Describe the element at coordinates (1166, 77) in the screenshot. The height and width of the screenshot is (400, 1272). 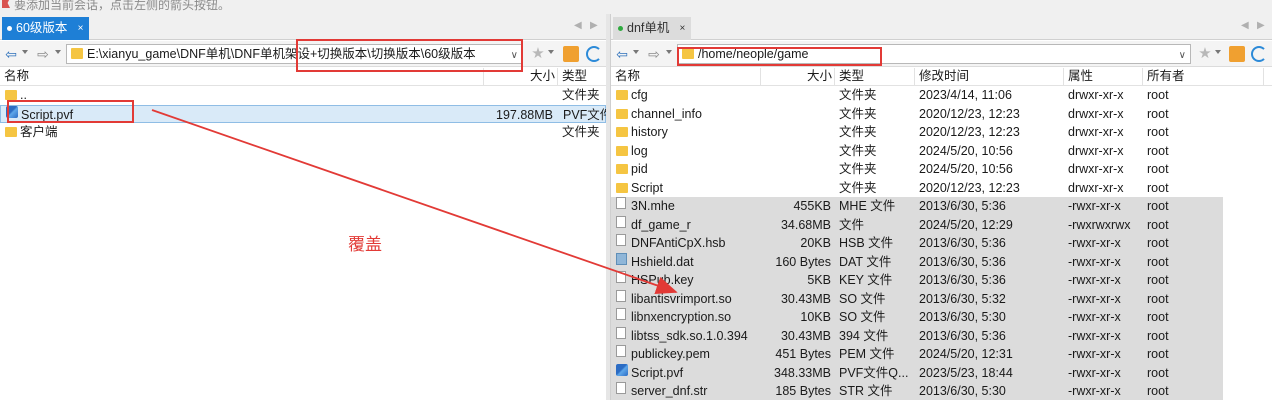
I see `column-owner: 所有者` at that location.